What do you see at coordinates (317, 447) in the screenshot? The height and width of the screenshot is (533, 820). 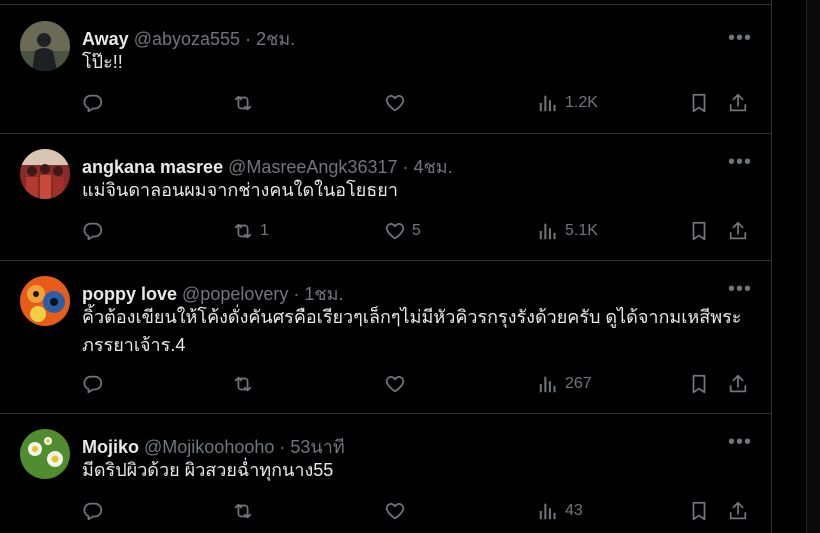 I see `timestamp: 53นาที` at bounding box center [317, 447].